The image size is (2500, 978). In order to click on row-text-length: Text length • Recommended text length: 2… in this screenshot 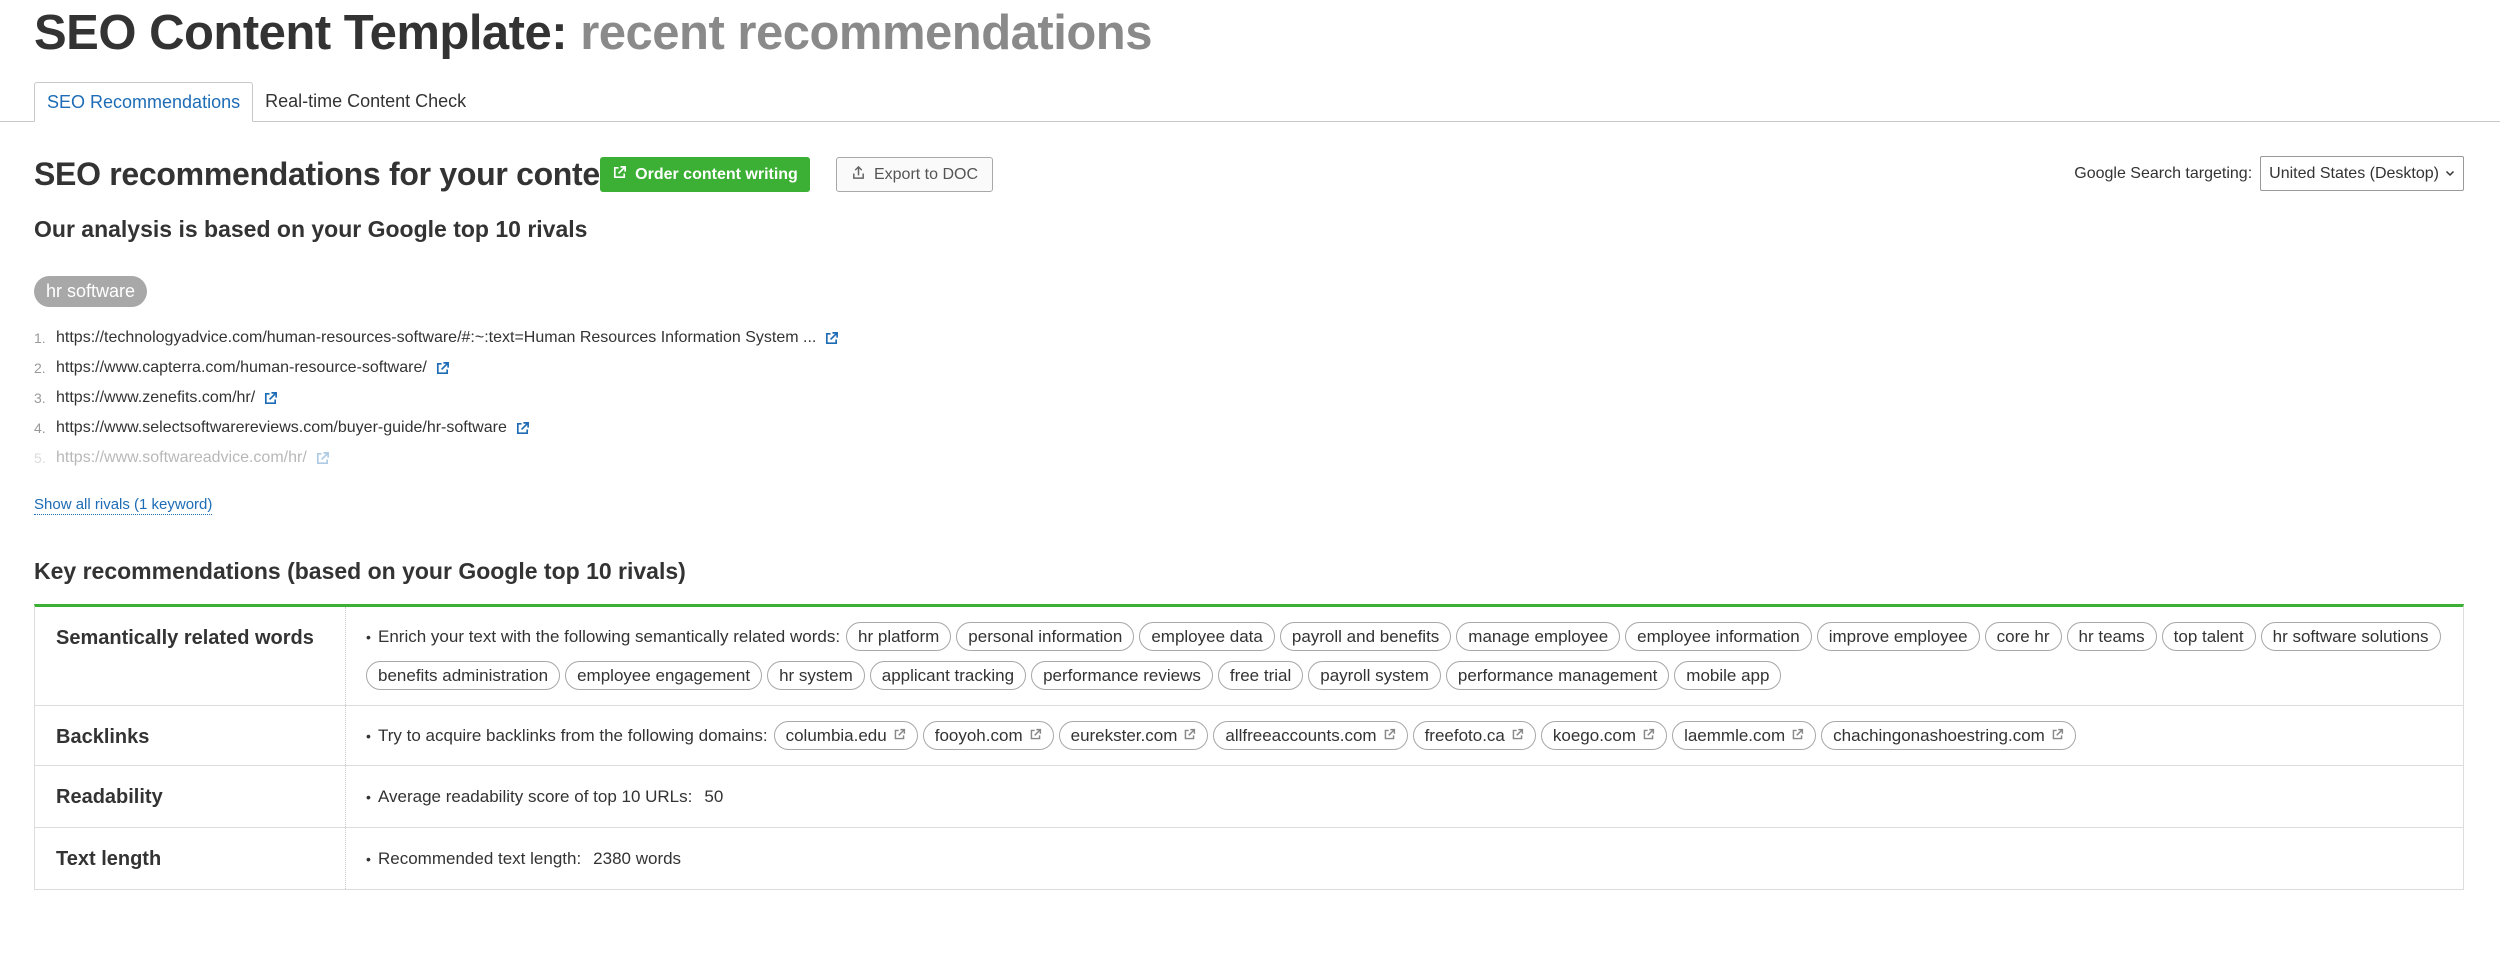, I will do `click(1249, 859)`.